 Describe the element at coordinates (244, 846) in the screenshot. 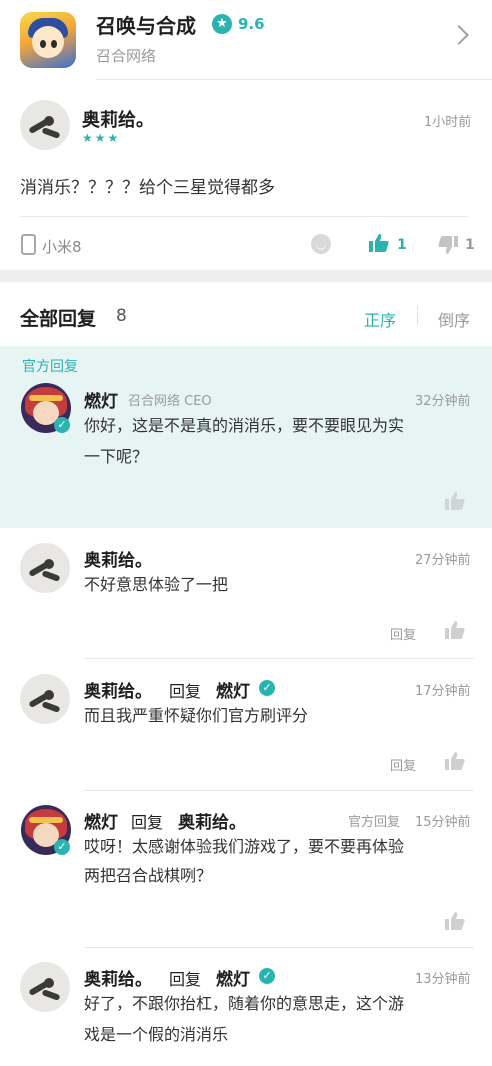

I see `reply-text-line1: 哎呀！太感谢体验我们游戏了，要不要再体验` at that location.